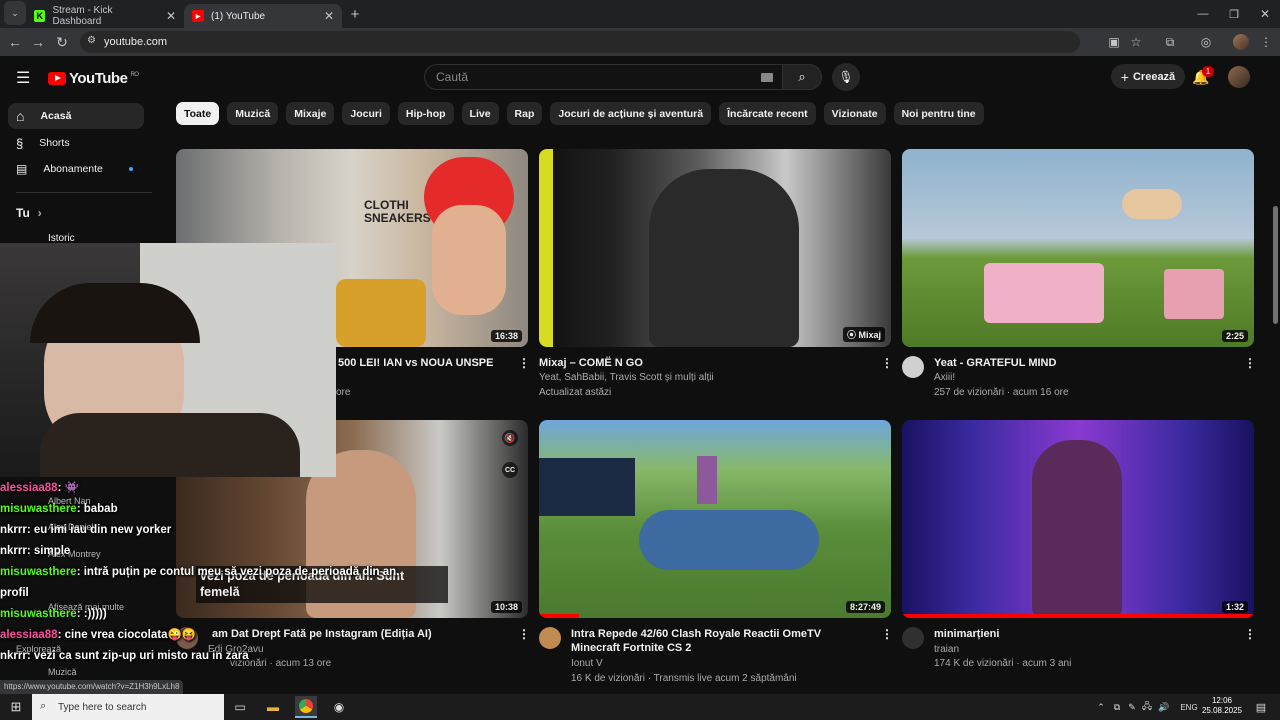 The width and height of the screenshot is (1280, 720). What do you see at coordinates (802, 77) in the screenshot?
I see `search-button: ⌕` at bounding box center [802, 77].